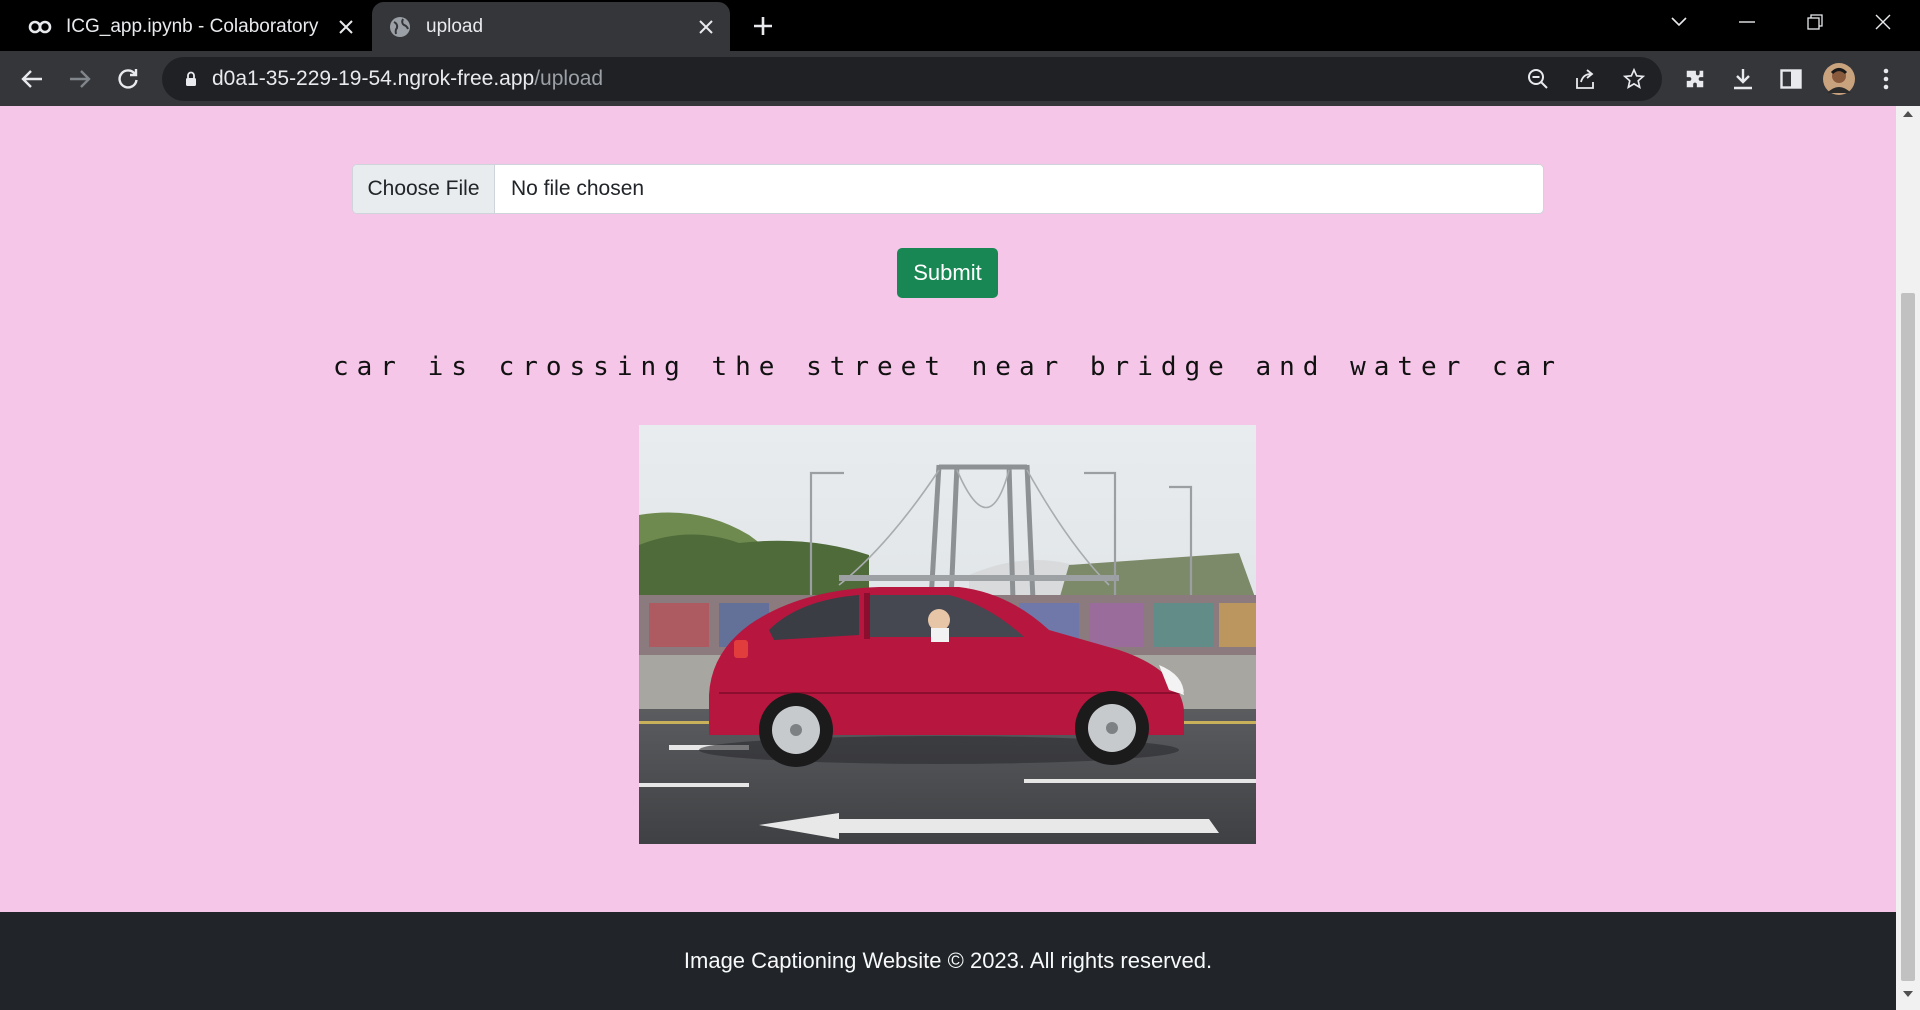  What do you see at coordinates (455, 26) in the screenshot?
I see `tab-title: upload` at bounding box center [455, 26].